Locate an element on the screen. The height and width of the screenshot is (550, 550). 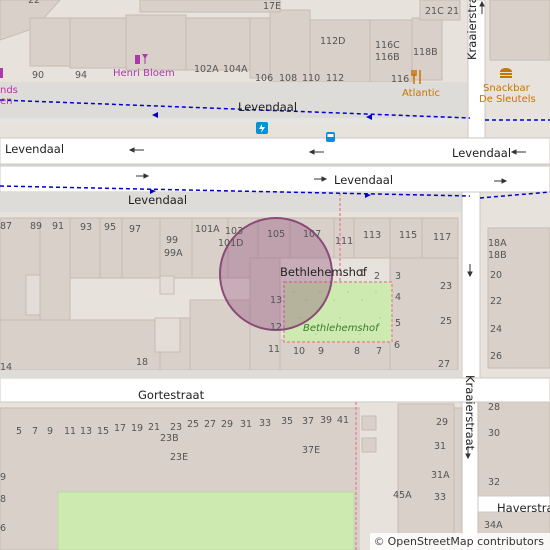
svg-text: 37 is located at coordinates (308, 421).